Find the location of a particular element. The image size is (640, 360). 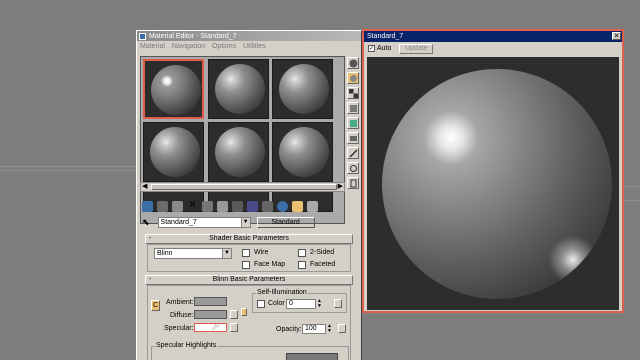

shader-rollout-panel: Blinn ▼ Wire 2-Sided Face Map Faceted is located at coordinates (249, 258).